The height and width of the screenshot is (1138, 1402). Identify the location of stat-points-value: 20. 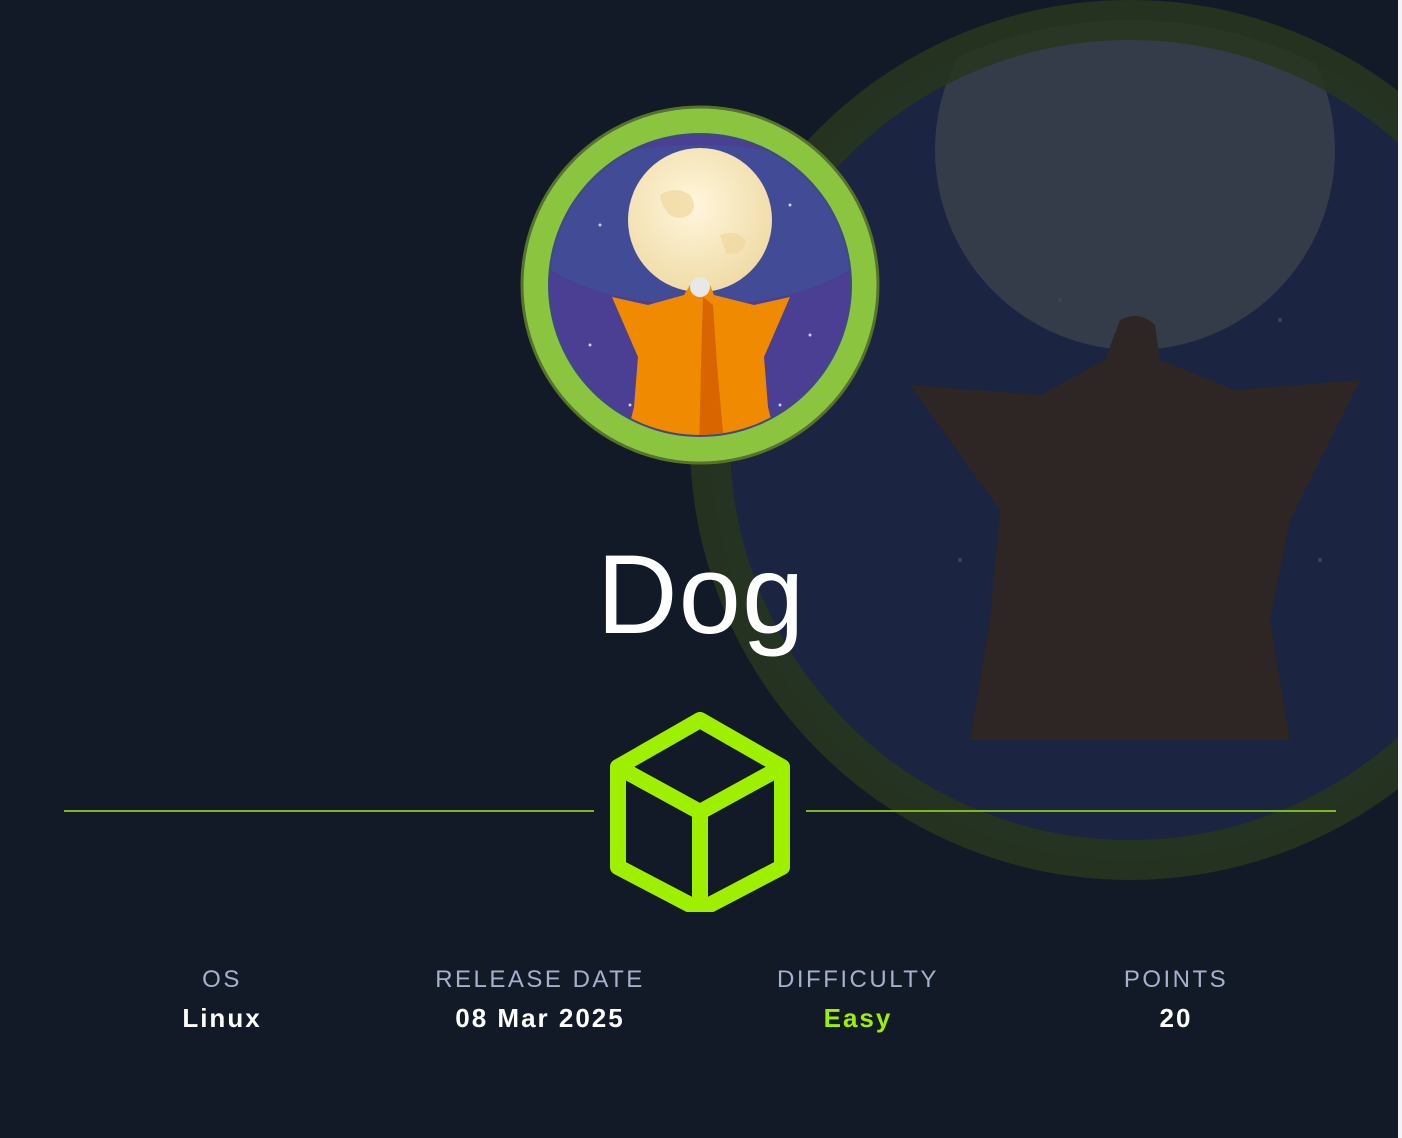
(1176, 1018).